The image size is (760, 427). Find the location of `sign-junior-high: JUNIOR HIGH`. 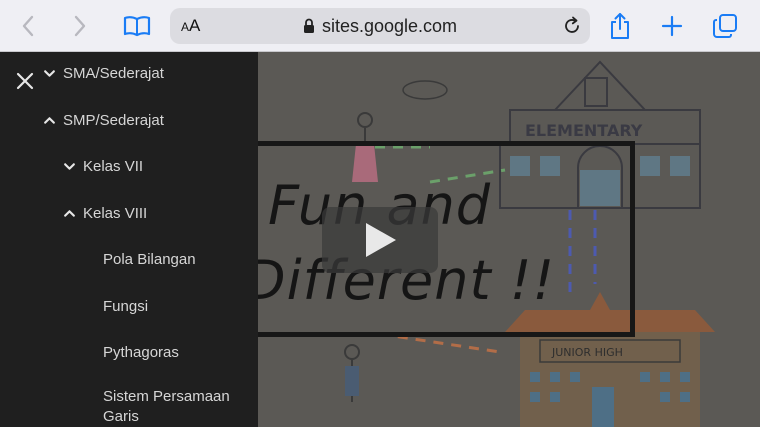

sign-junior-high: JUNIOR HIGH is located at coordinates (587, 352).